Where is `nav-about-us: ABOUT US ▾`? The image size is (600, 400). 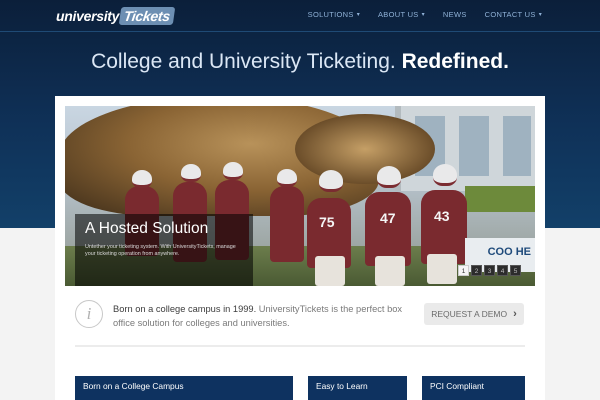 nav-about-us: ABOUT US ▾ is located at coordinates (401, 14).